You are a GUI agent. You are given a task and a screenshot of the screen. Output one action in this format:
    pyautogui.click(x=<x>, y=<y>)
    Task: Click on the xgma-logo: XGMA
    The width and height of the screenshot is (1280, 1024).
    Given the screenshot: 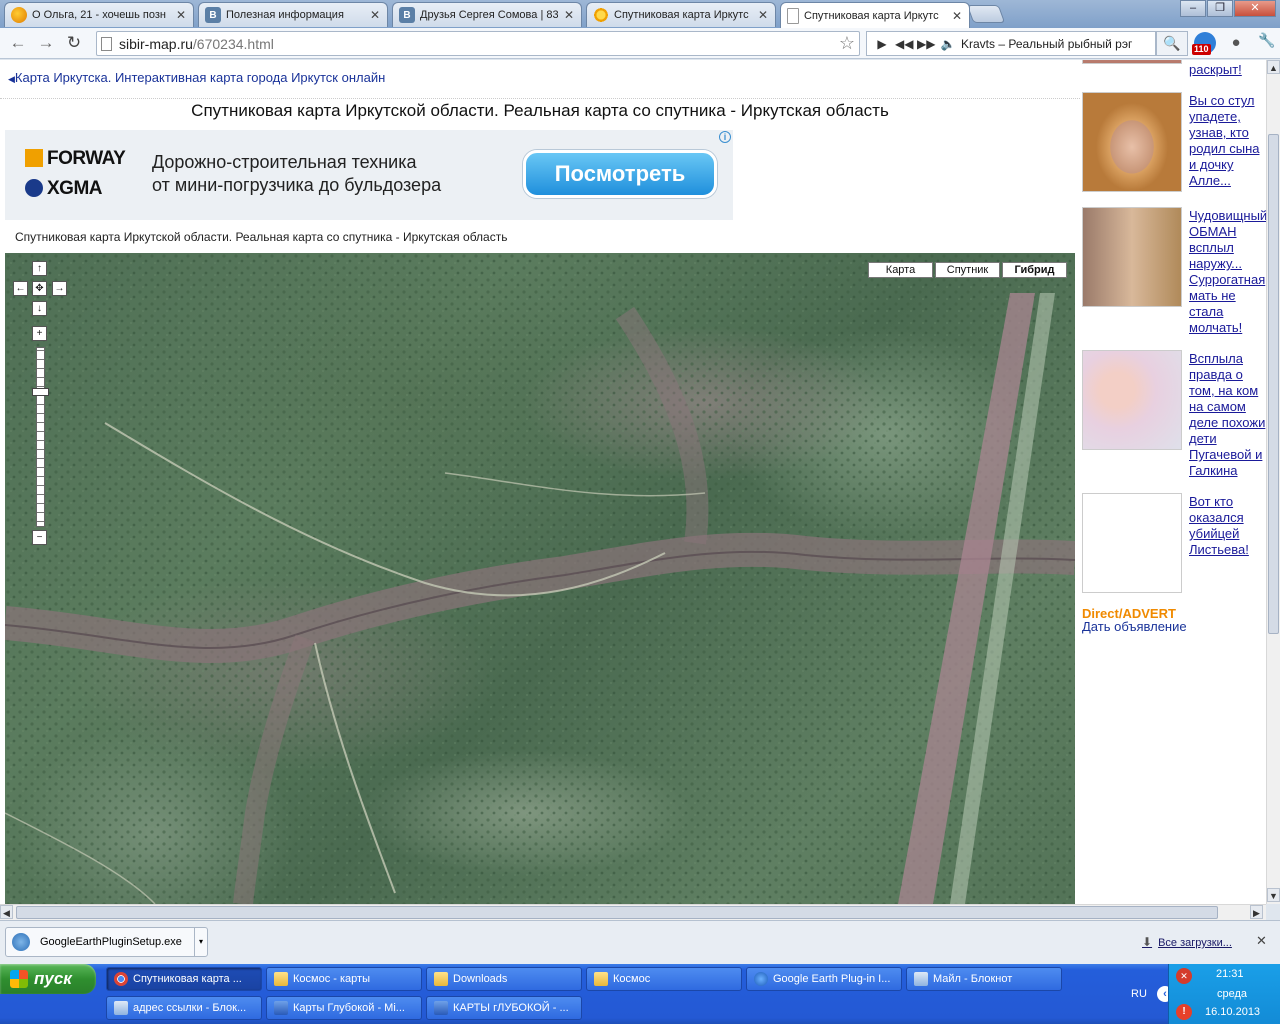 What is the action you would take?
    pyautogui.click(x=64, y=189)
    